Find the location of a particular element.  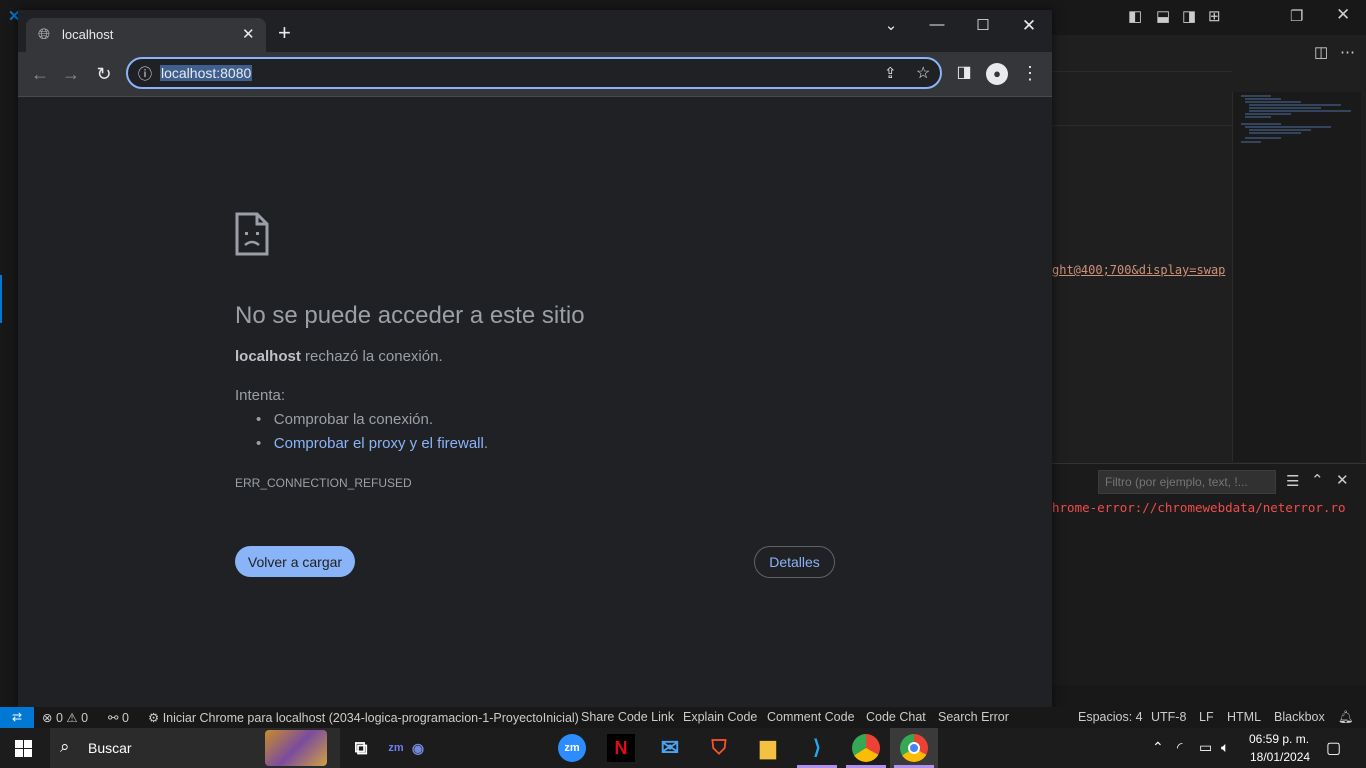

tab-strip: 🌐︎ localhost ✕ + ⌄ — ☐ ✕ is located at coordinates (535, 31).